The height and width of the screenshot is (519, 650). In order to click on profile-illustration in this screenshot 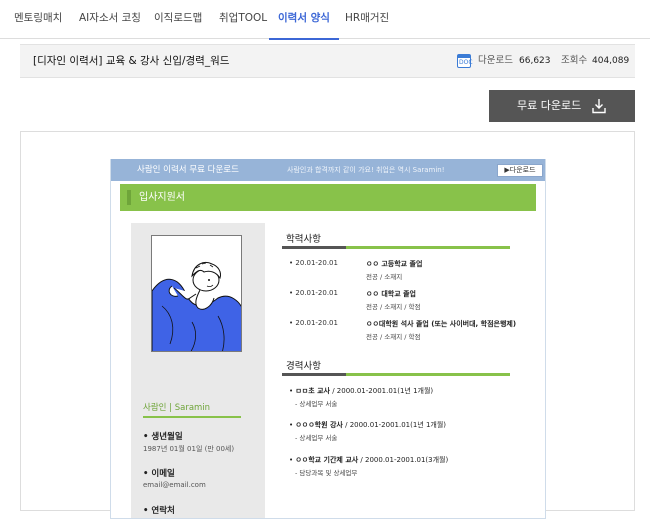, I will do `click(196, 293)`.